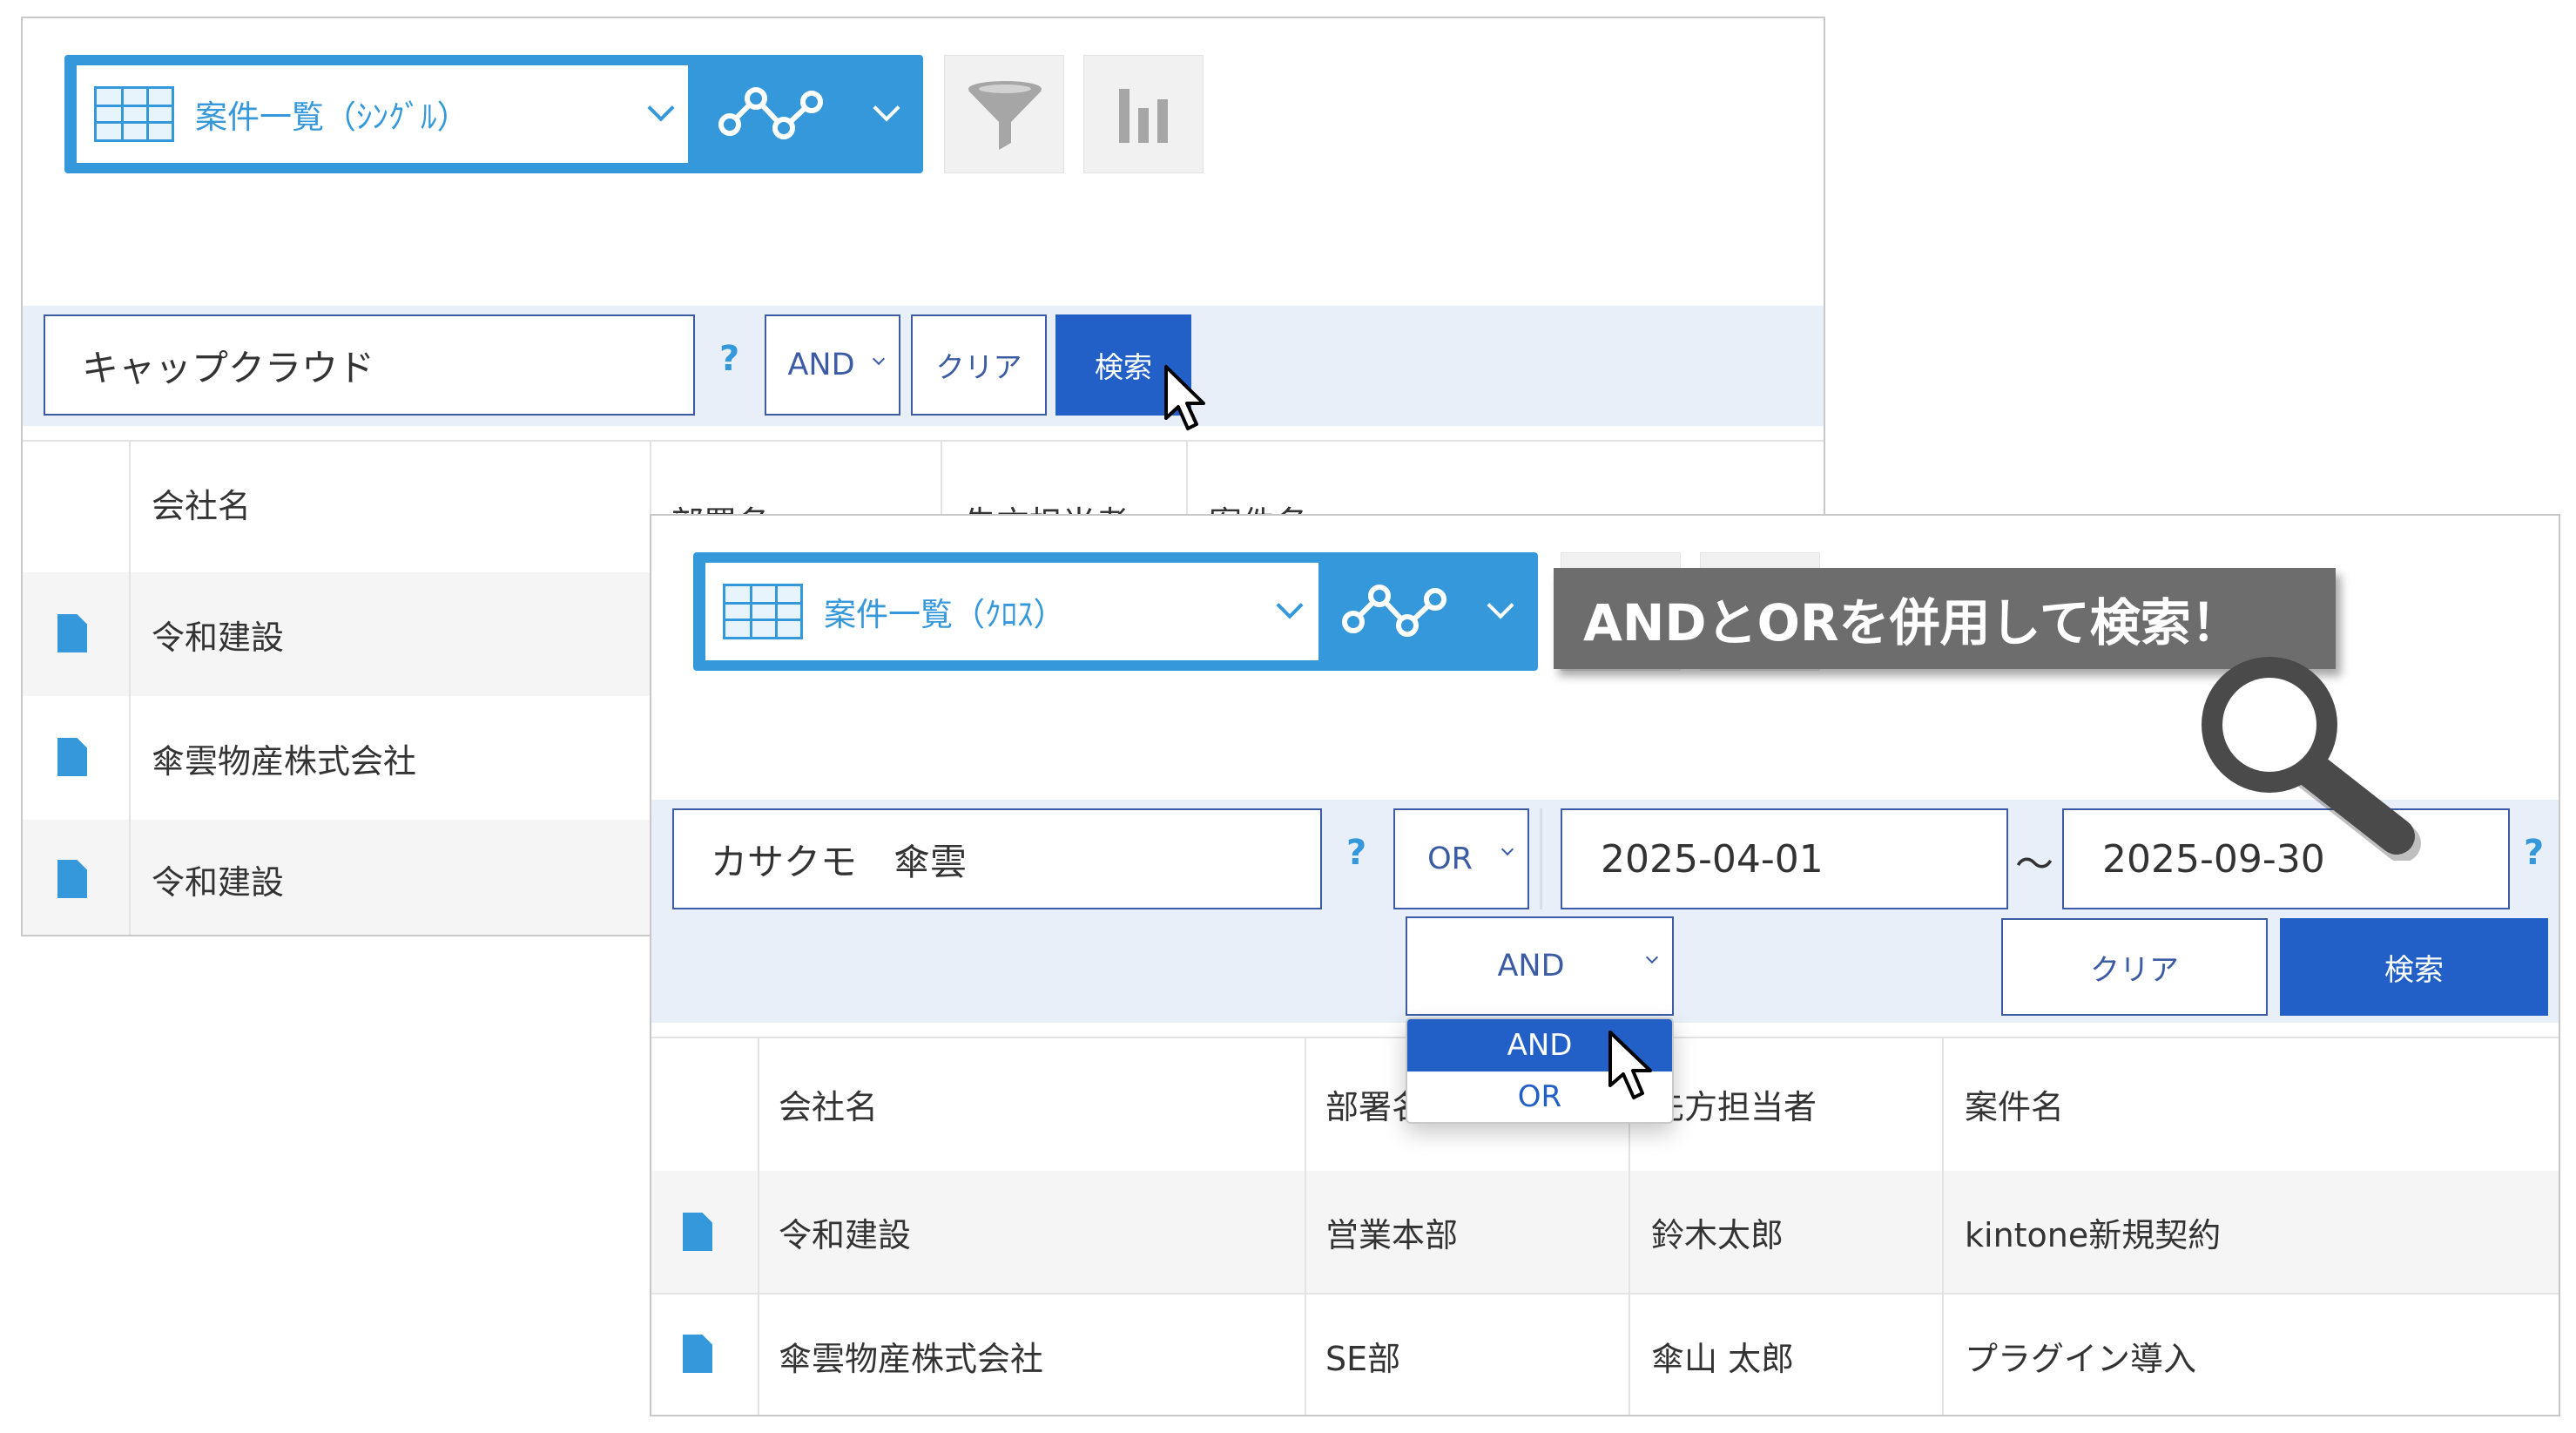 This screenshot has height=1433, width=2576. I want to click on view-selector: 案件一覧（ｼﾝｸﾞﾙ）, so click(494, 114).